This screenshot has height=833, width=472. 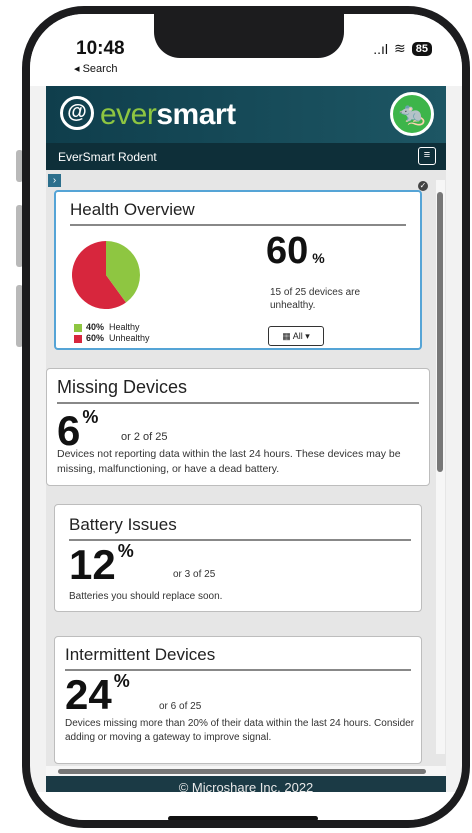 What do you see at coordinates (90, 417) in the screenshot?
I see `missing-percent-sign: %` at bounding box center [90, 417].